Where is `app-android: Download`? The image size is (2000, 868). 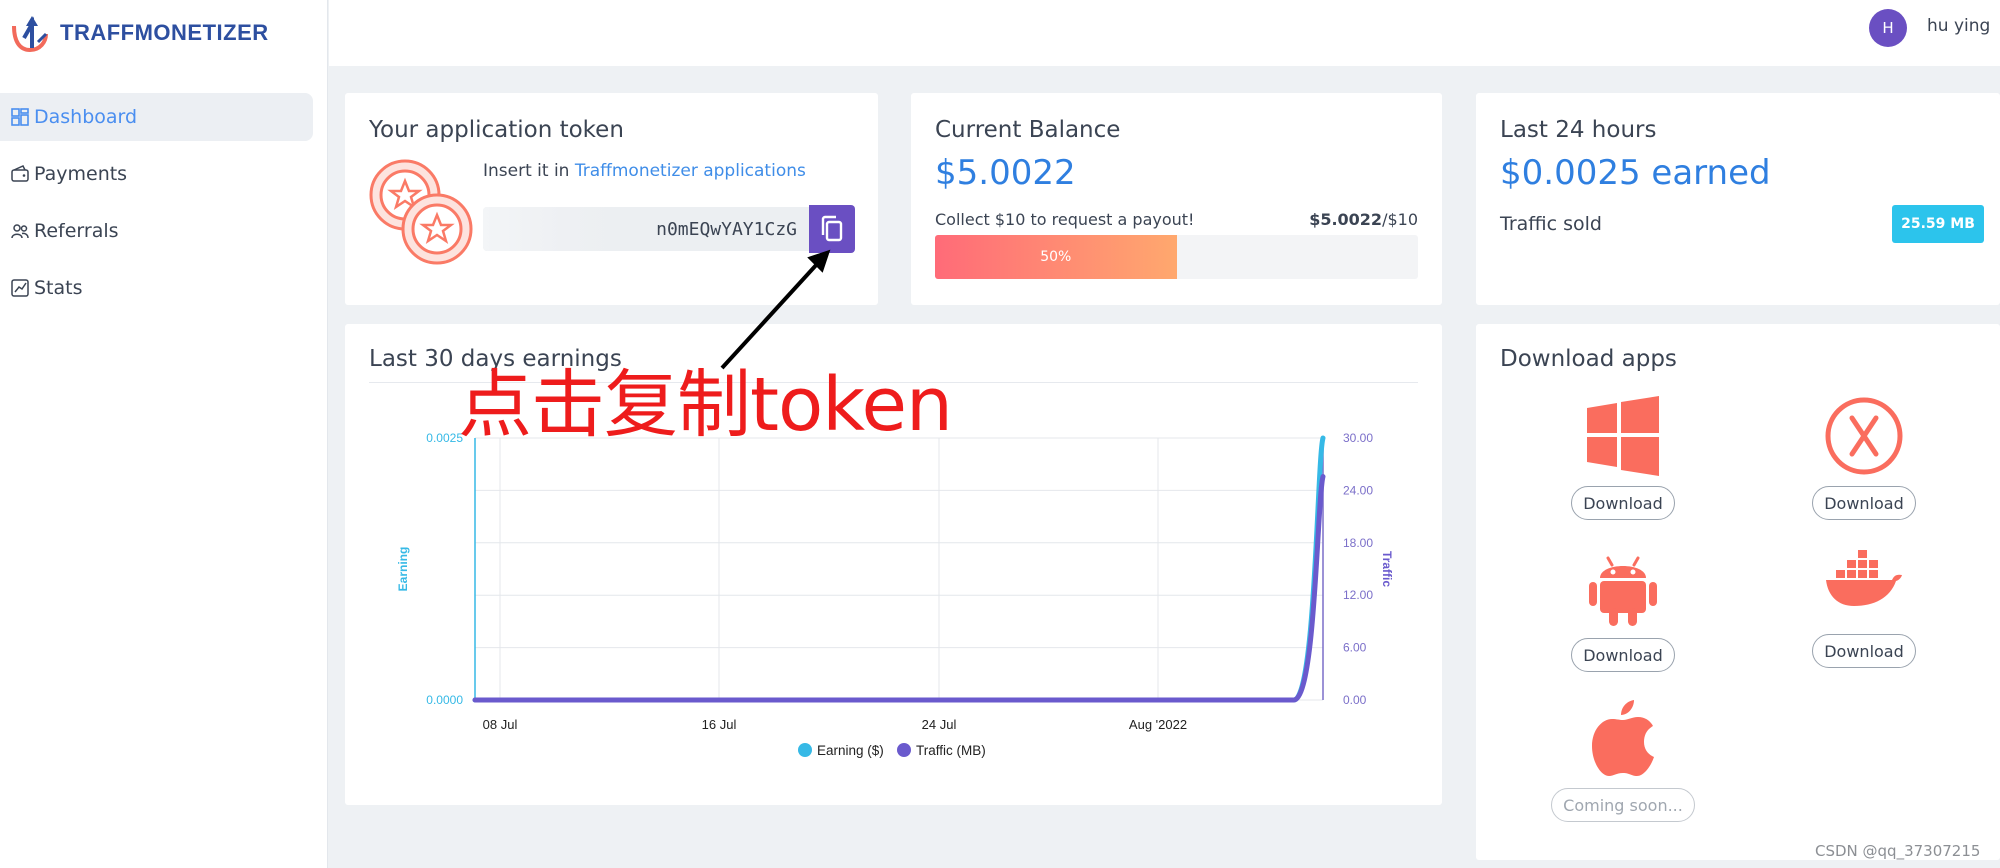 app-android: Download is located at coordinates (1623, 610).